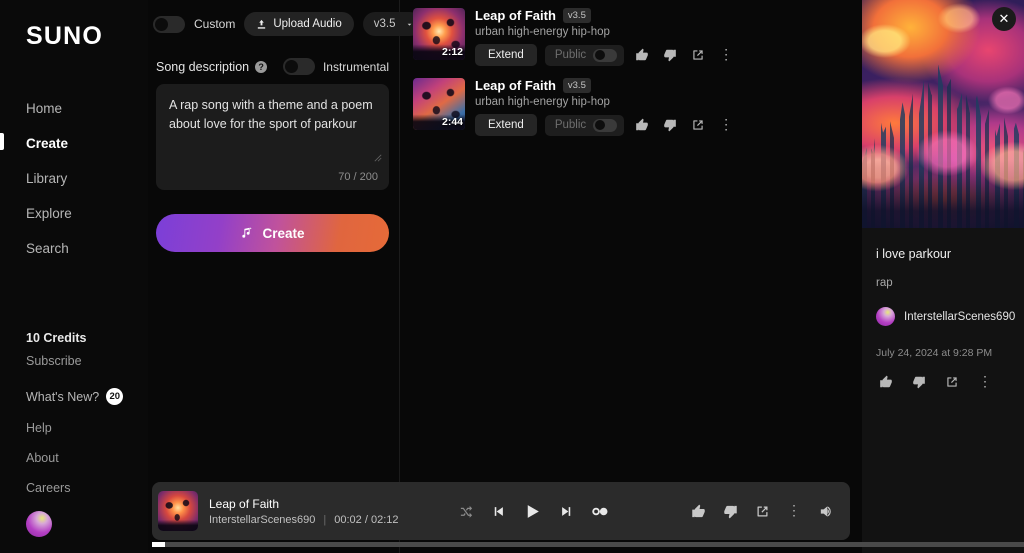  I want to click on song-version-tag: v3.5, so click(576, 85).